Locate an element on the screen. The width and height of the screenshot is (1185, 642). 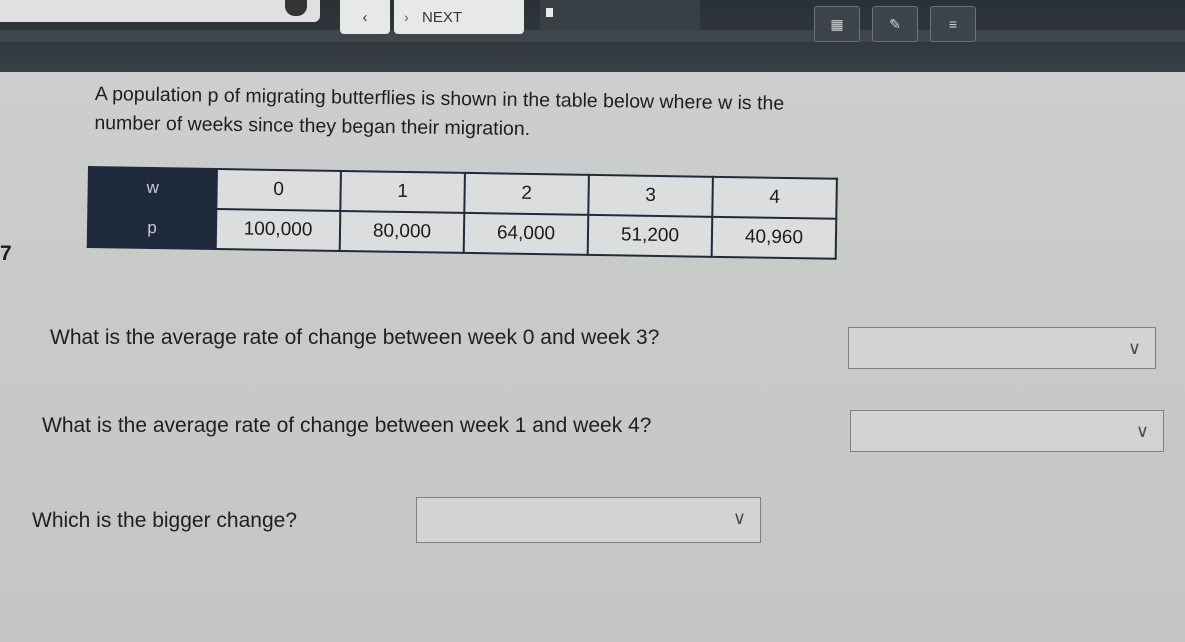
table-cell: 3 is located at coordinates (650, 195).